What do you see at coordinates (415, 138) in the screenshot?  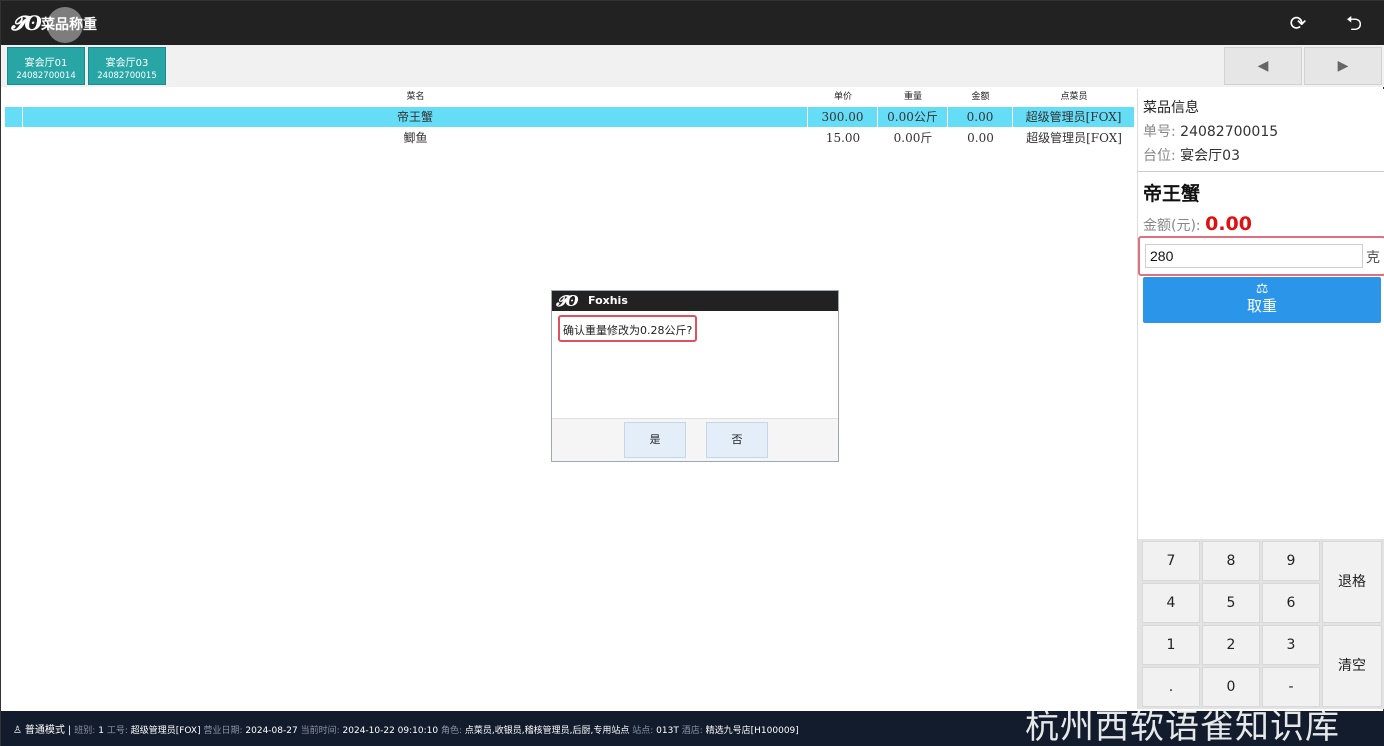 I see `cell-name: 鲫鱼` at bounding box center [415, 138].